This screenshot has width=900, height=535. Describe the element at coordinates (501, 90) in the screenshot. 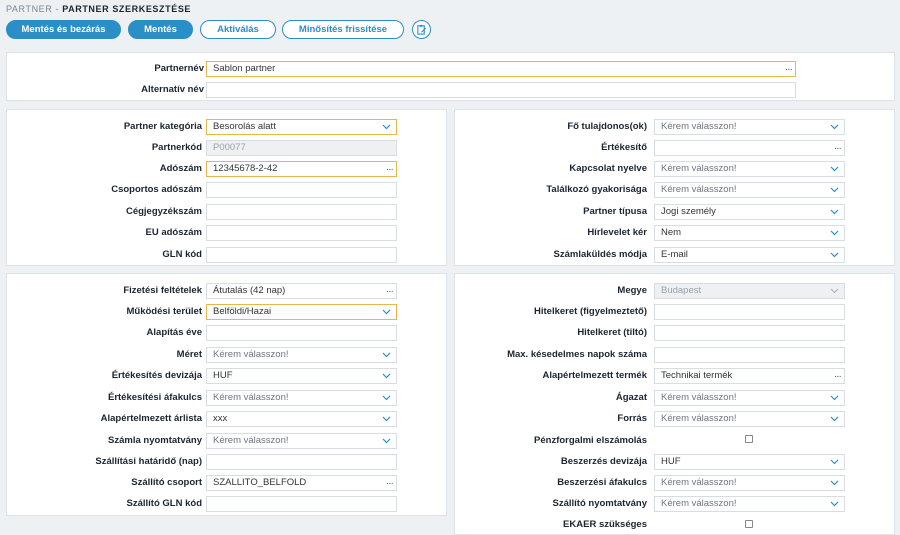

I see `alt-name-input` at that location.